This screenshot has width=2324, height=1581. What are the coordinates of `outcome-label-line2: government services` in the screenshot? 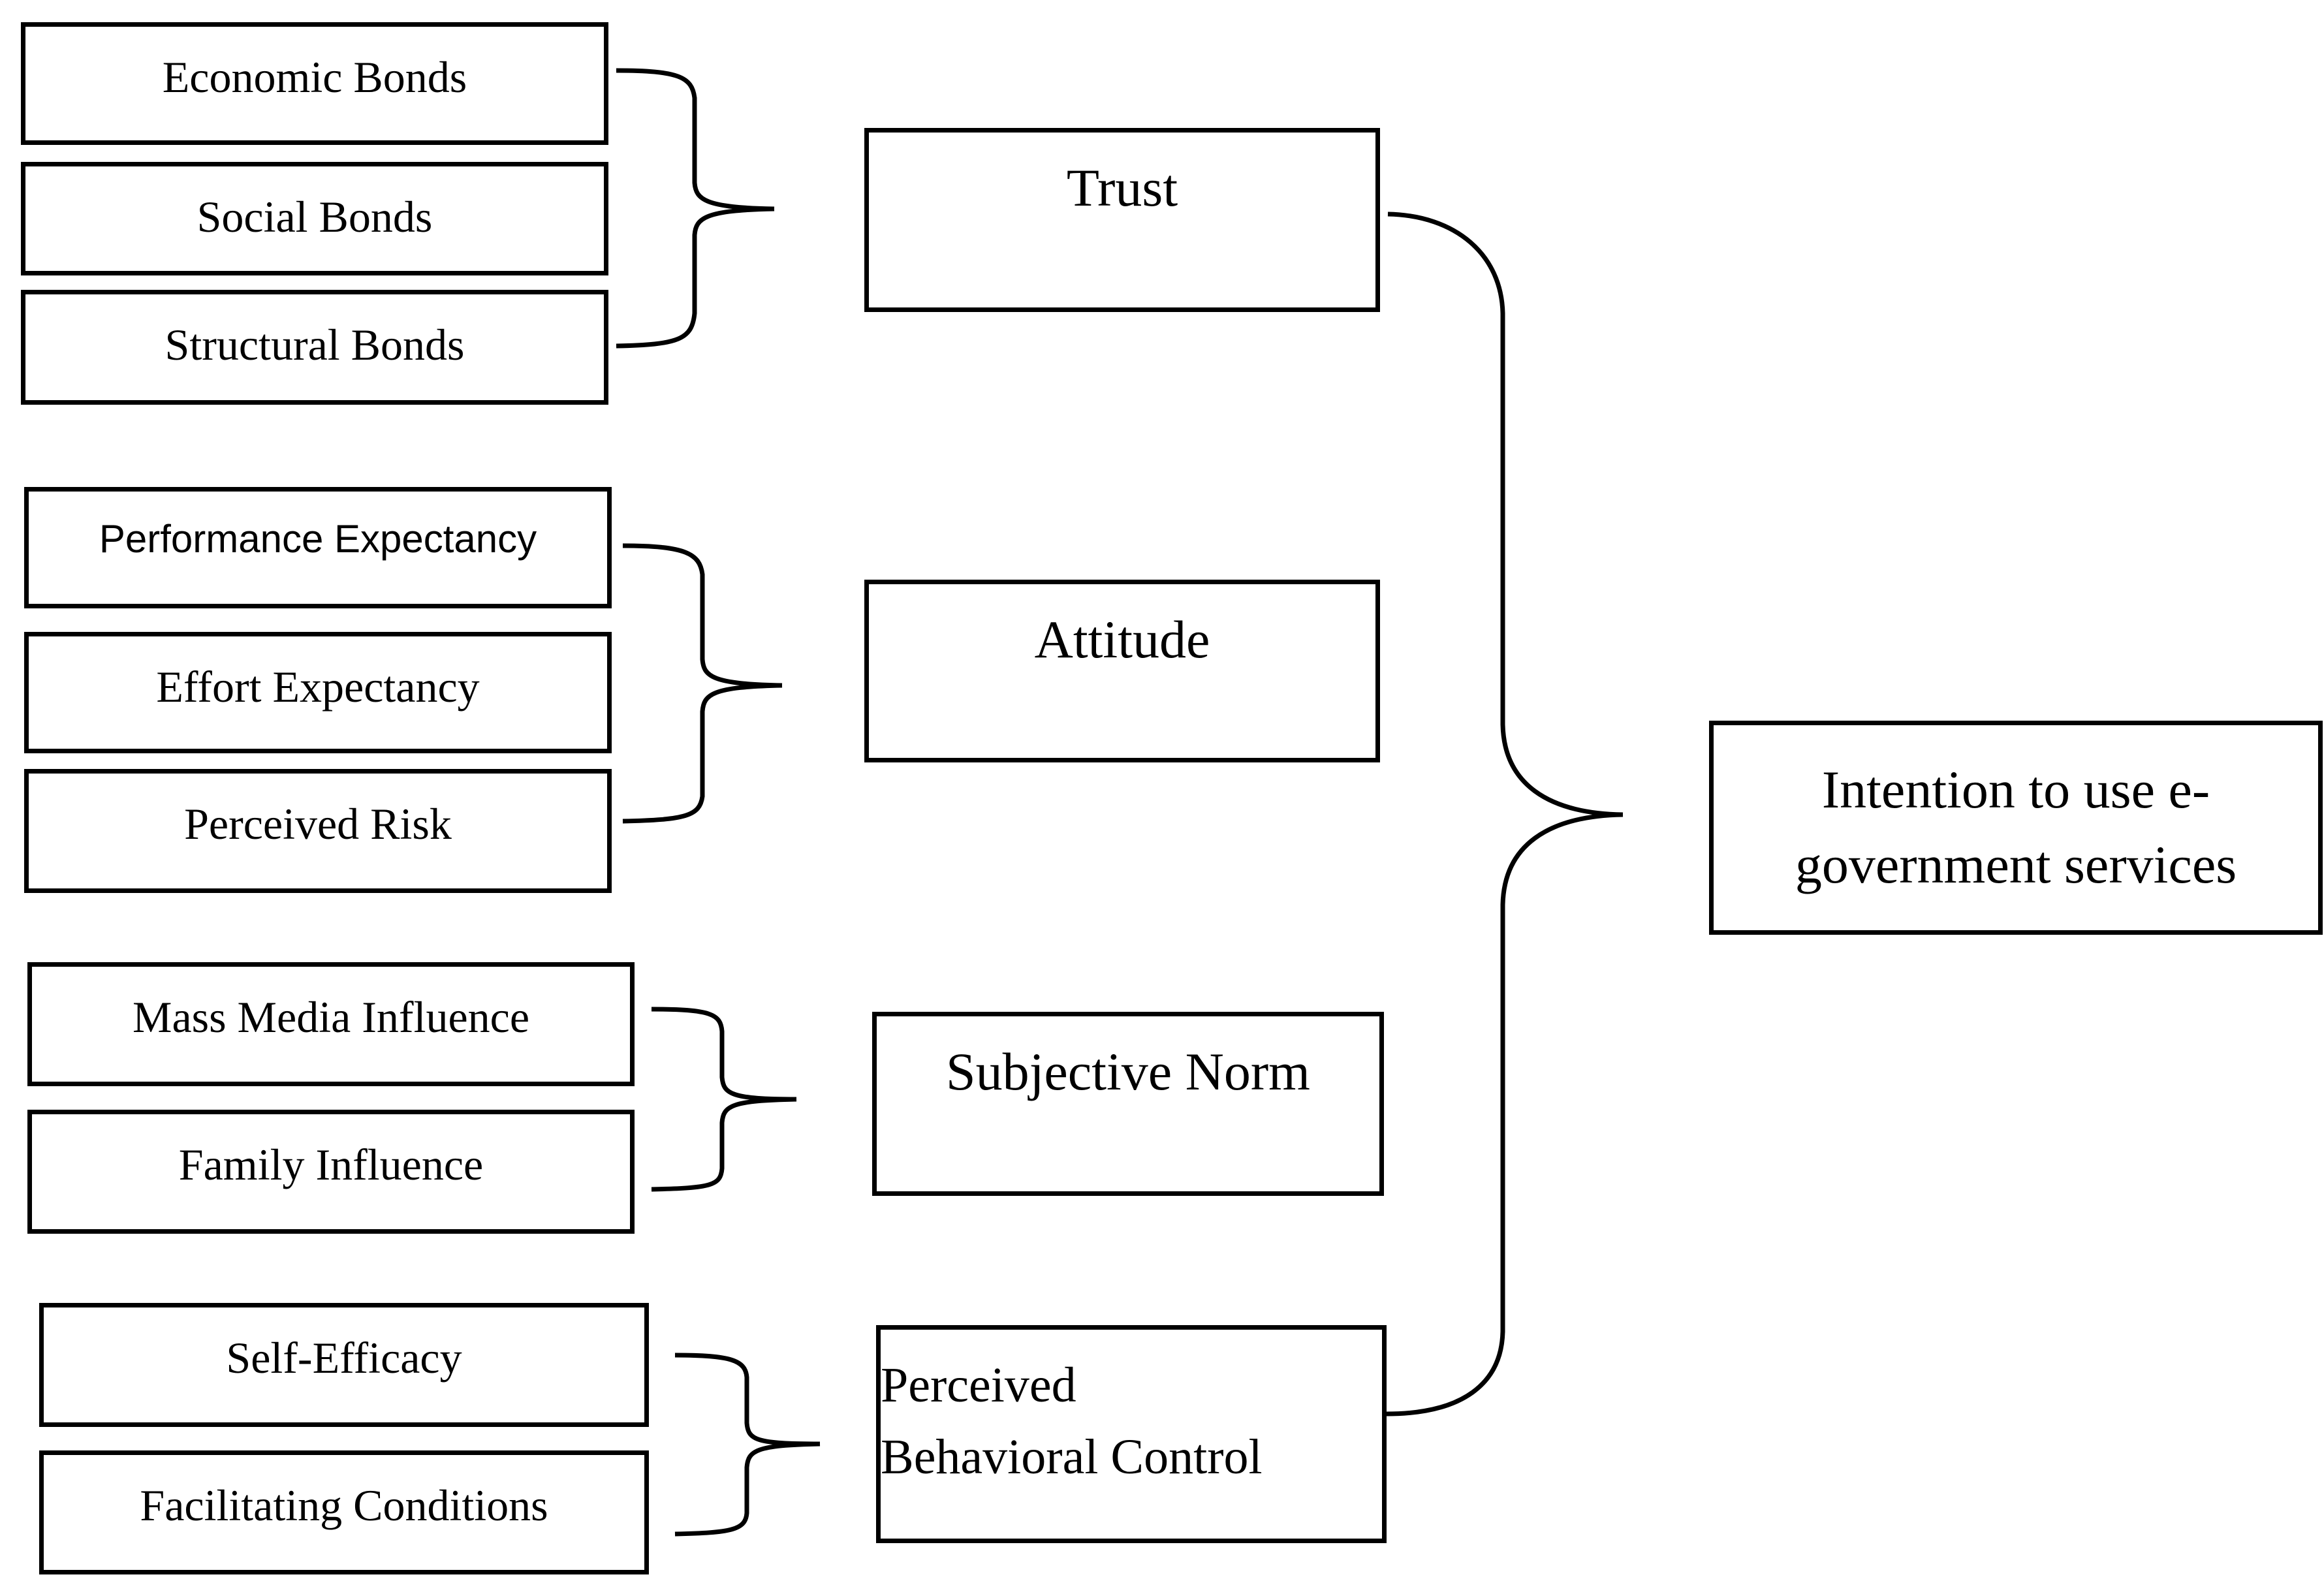 It's located at (2016, 865).